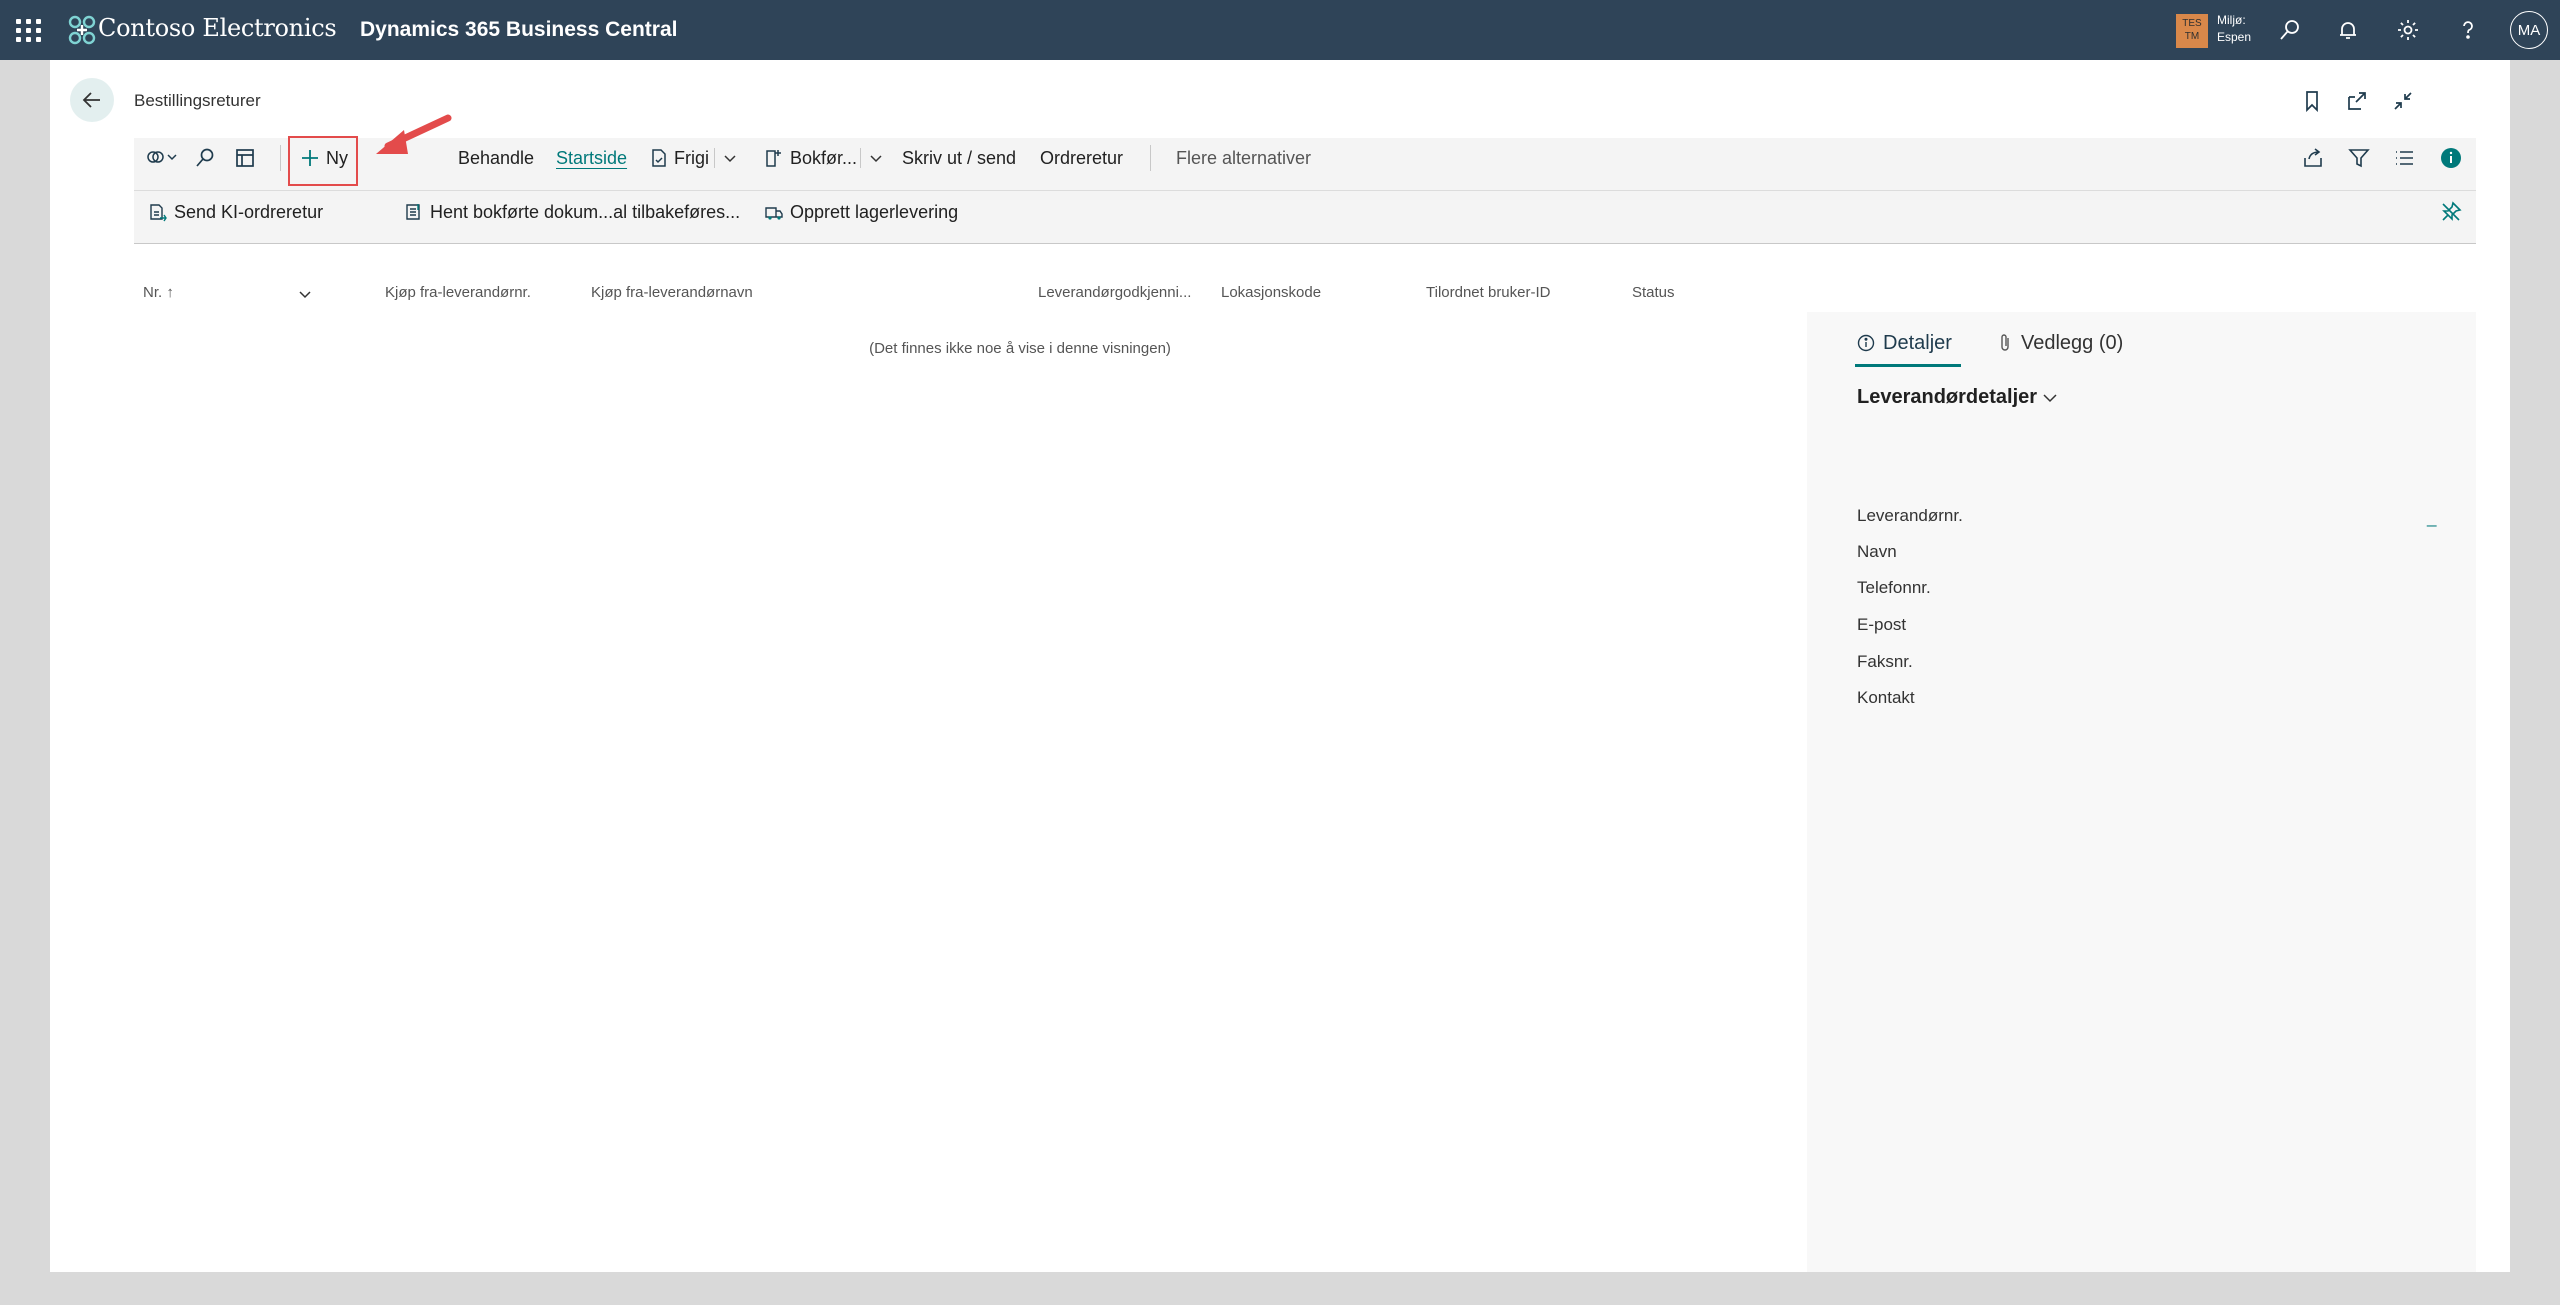  I want to click on vendor-details-section-header: Leverandørdetaljer, so click(1958, 397).